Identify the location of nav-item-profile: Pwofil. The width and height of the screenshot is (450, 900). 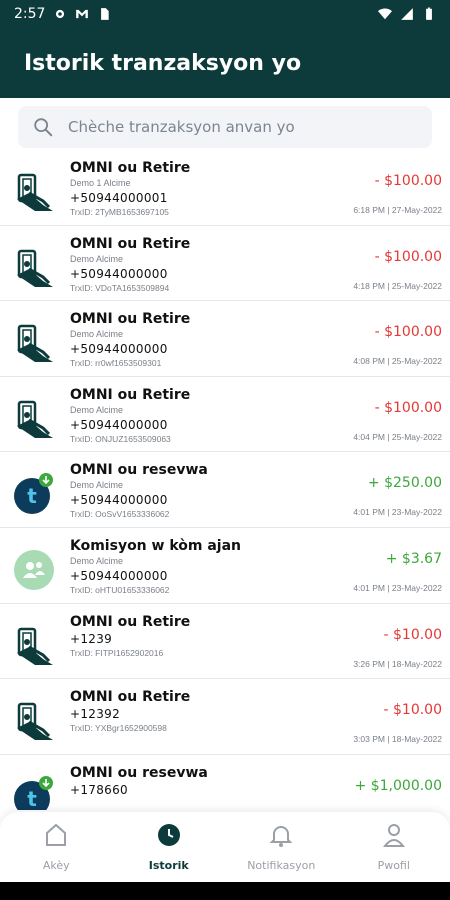
(394, 847).